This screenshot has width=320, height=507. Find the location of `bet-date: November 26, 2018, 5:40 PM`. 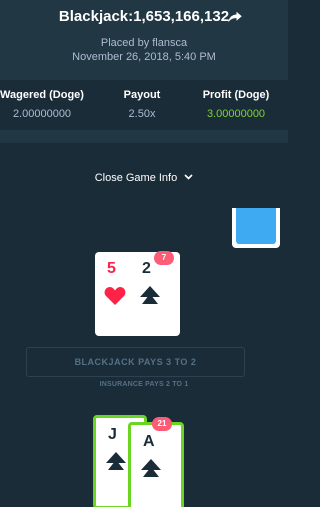

bet-date: November 26, 2018, 5:40 PM is located at coordinates (144, 57).